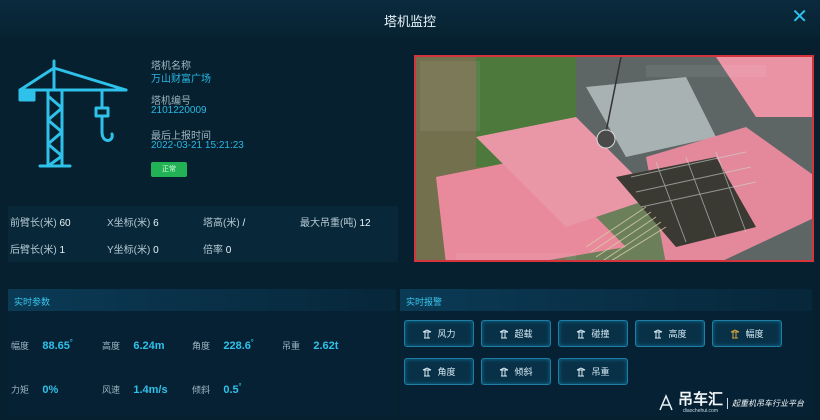 The height and width of the screenshot is (420, 820). What do you see at coordinates (169, 169) in the screenshot?
I see `status-badge: 正常` at bounding box center [169, 169].